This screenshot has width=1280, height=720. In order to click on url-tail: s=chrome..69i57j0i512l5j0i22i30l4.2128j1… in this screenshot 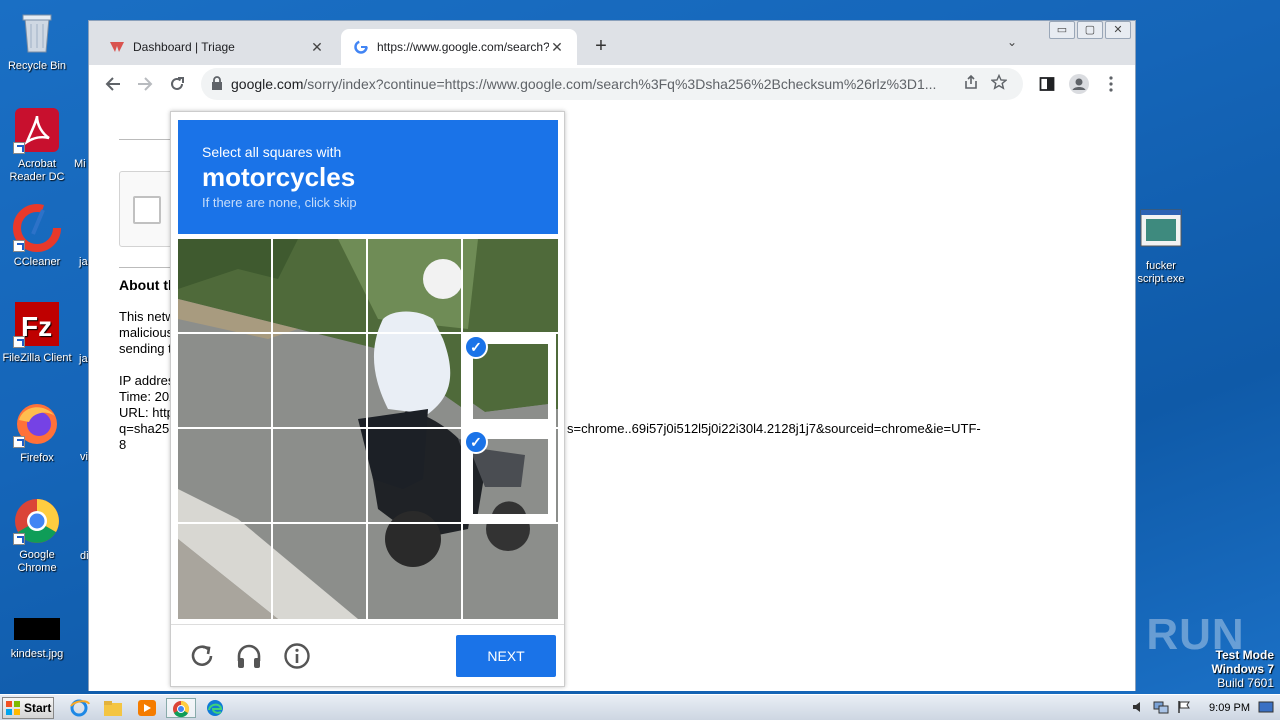, I will do `click(774, 428)`.